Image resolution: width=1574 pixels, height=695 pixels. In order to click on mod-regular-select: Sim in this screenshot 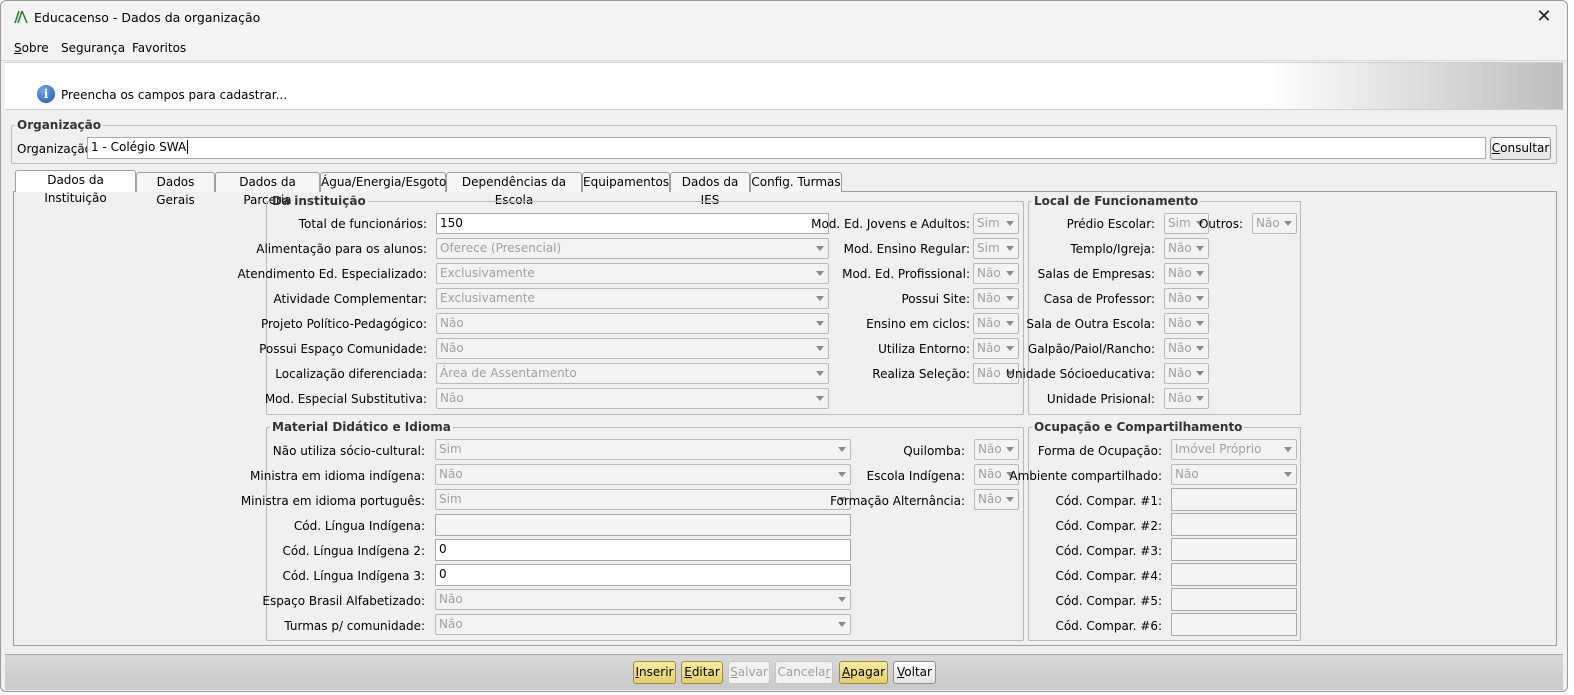, I will do `click(996, 248)`.